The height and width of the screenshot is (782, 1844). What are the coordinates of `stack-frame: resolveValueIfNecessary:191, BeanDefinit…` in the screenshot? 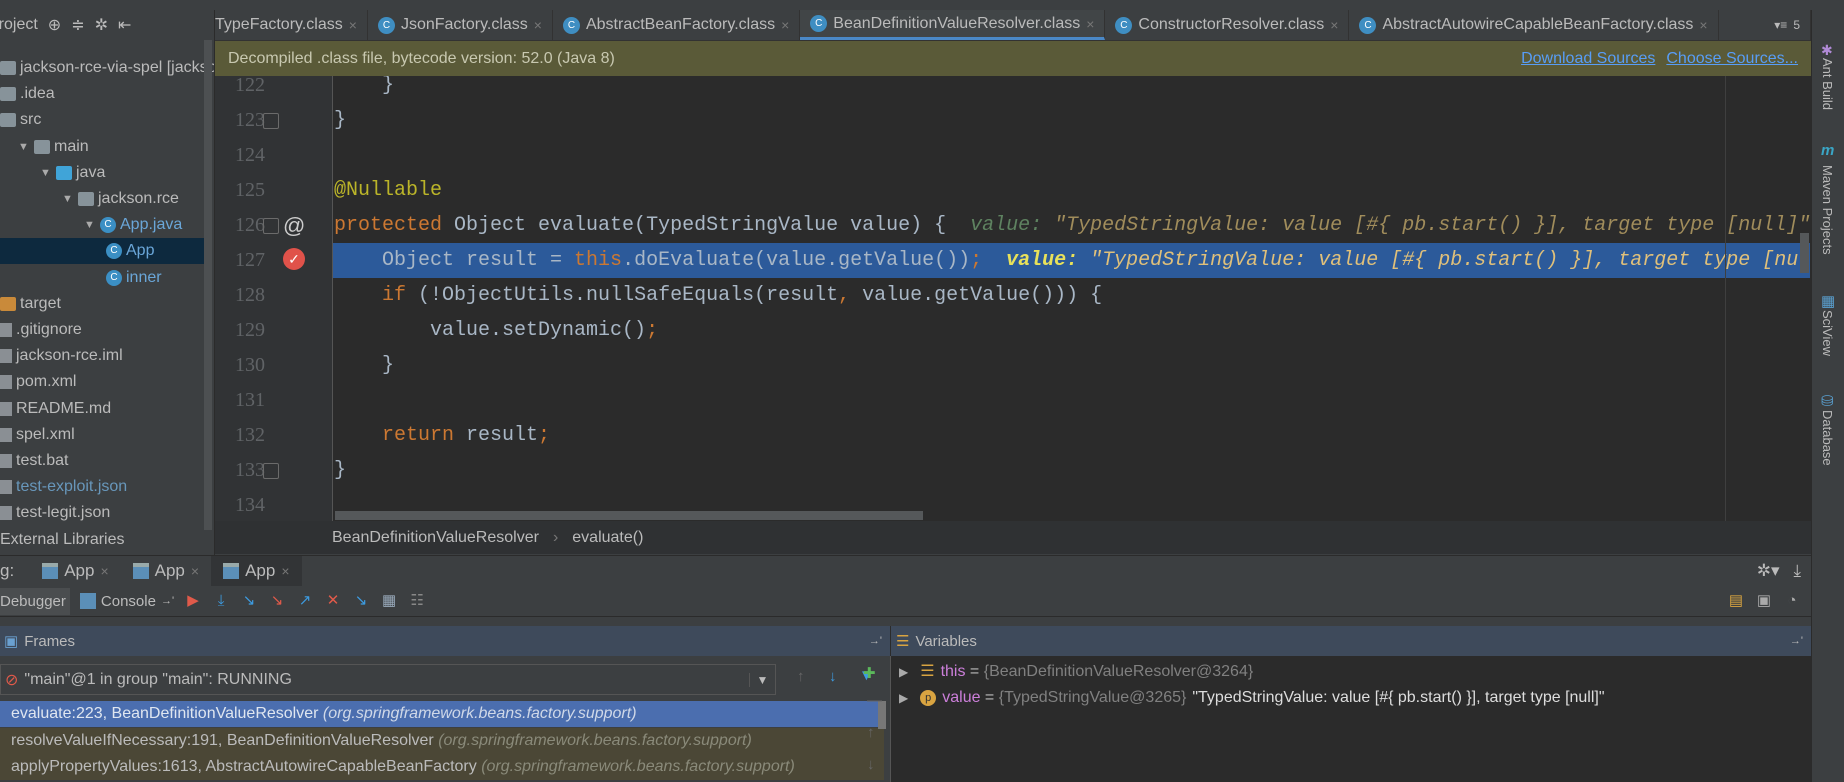 It's located at (442, 740).